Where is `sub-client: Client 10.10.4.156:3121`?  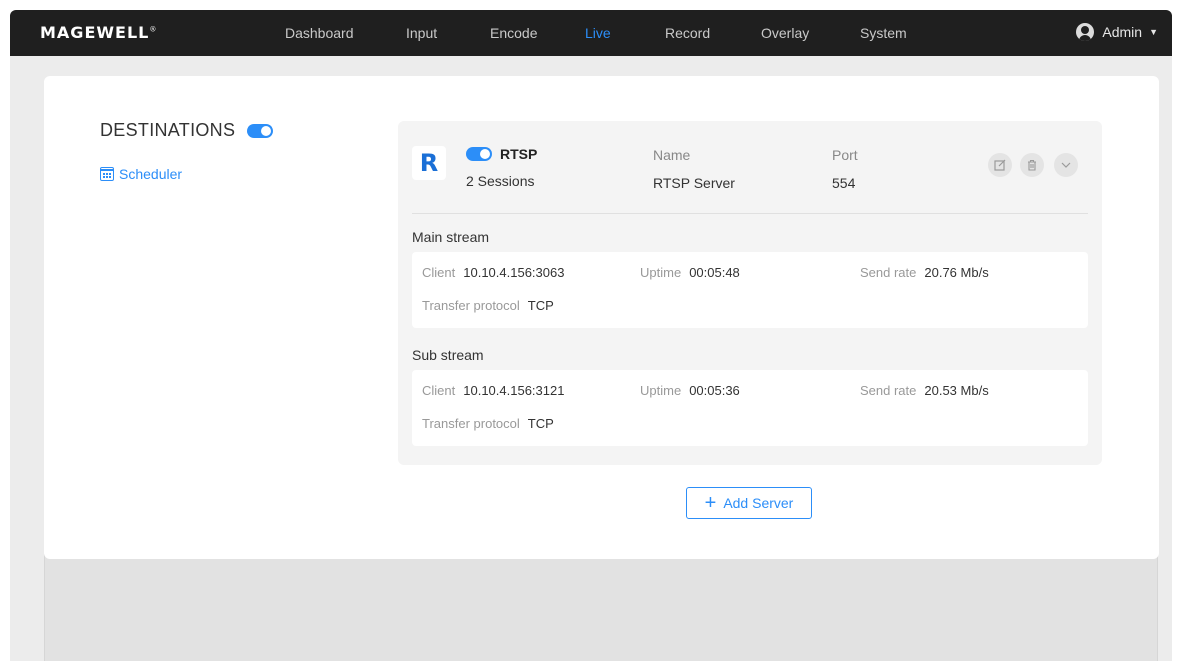 sub-client: Client 10.10.4.156:3121 is located at coordinates (493, 390).